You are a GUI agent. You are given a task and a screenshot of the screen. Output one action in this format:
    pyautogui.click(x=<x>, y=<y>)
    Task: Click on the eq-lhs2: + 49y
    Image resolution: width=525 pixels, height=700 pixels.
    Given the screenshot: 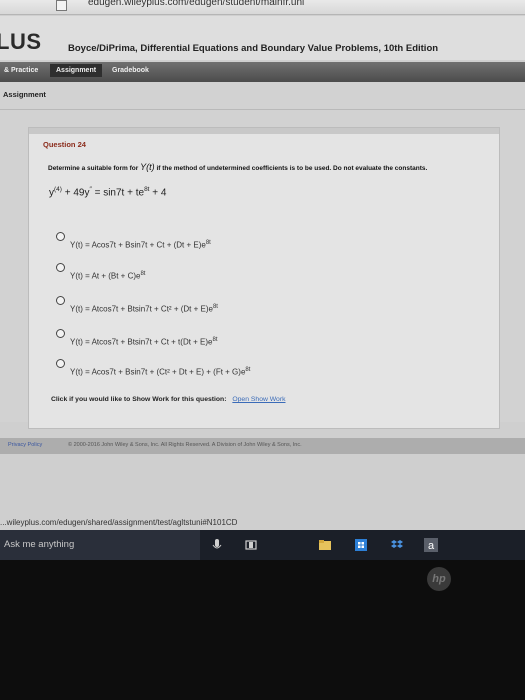 What is the action you would take?
    pyautogui.click(x=75, y=193)
    